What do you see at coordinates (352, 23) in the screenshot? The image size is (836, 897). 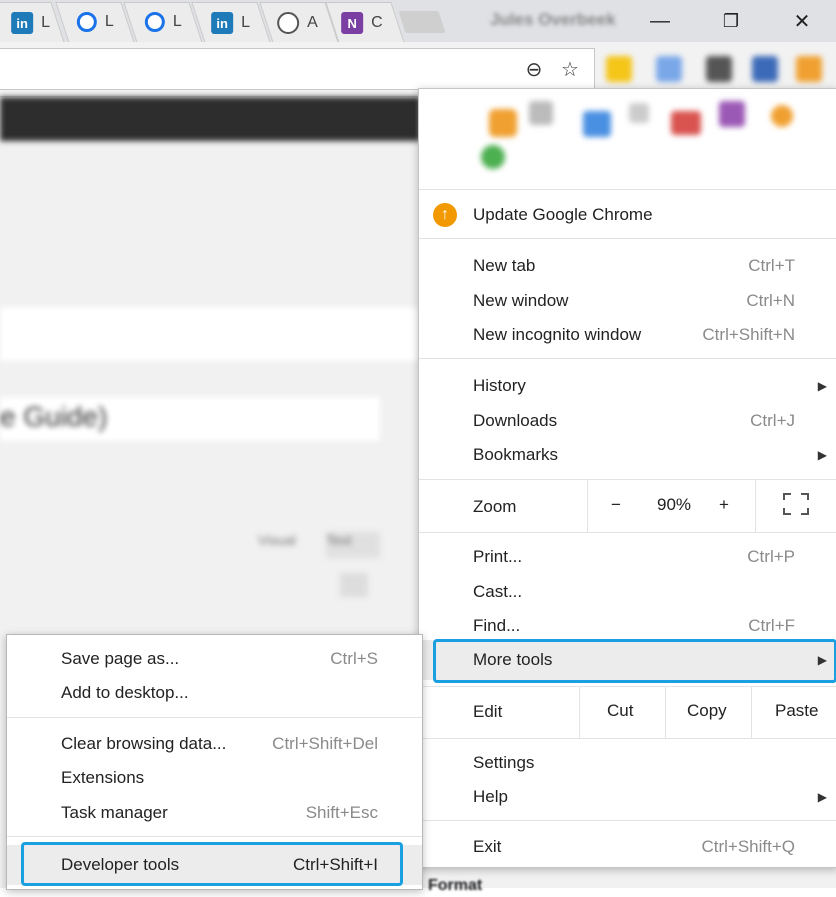 I see `onenote-icon: N` at bounding box center [352, 23].